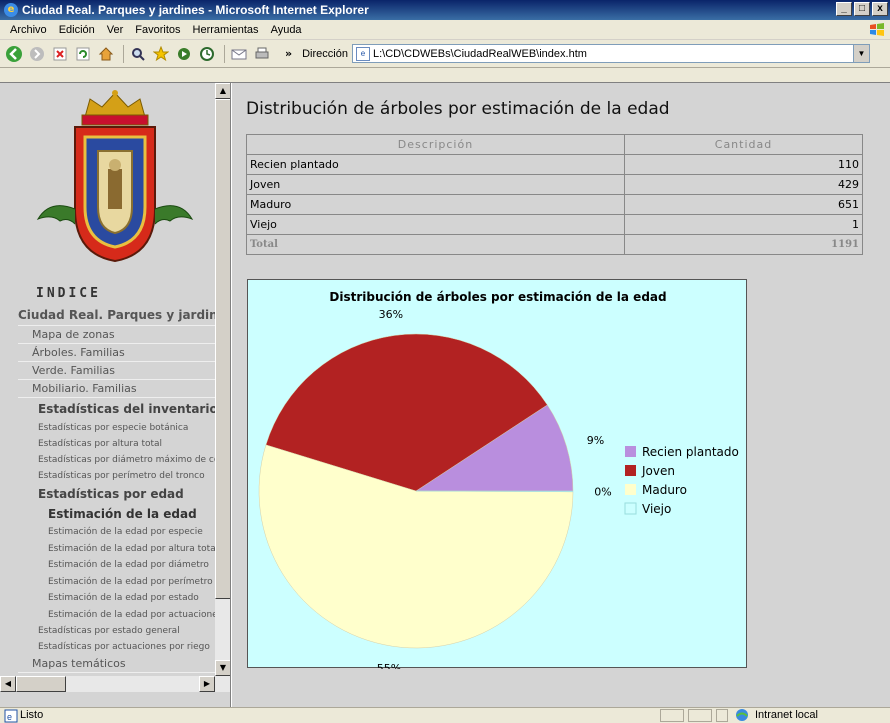 The width and height of the screenshot is (890, 723). Describe the element at coordinates (115, 176) in the screenshot. I see `coat-of-arms-logo` at that location.